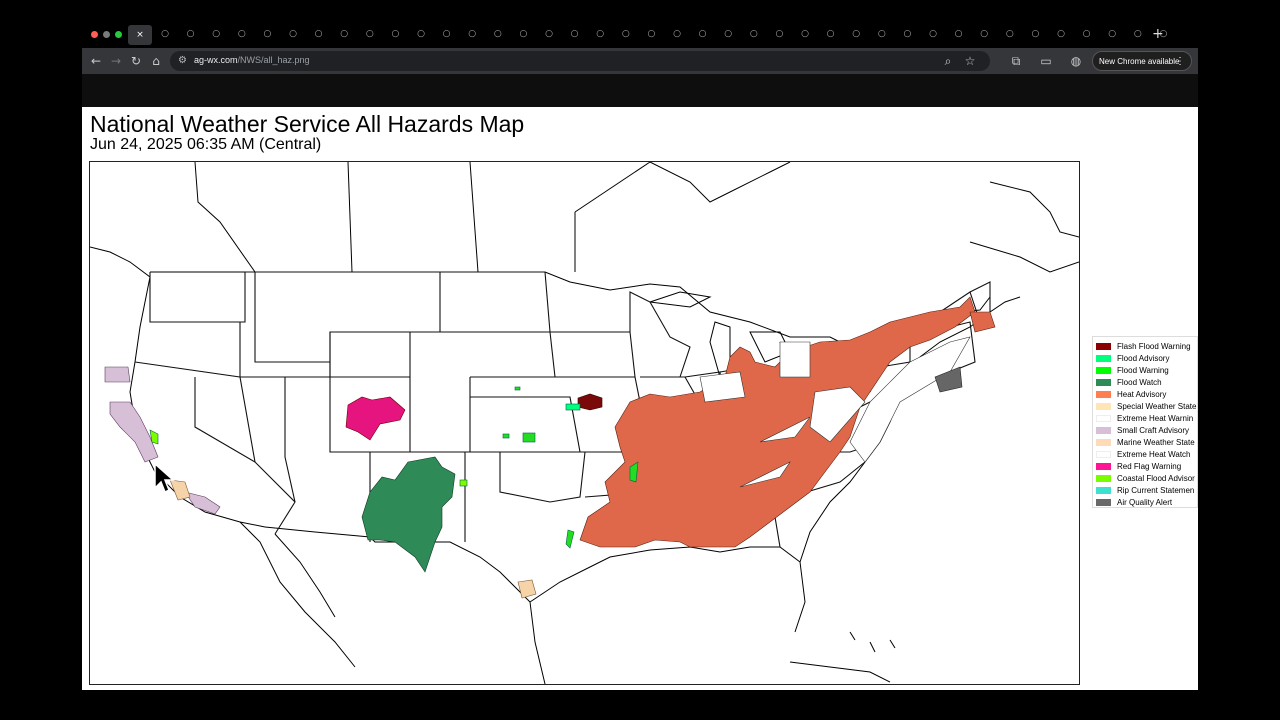  I want to click on tab-active: ×, so click(140, 35).